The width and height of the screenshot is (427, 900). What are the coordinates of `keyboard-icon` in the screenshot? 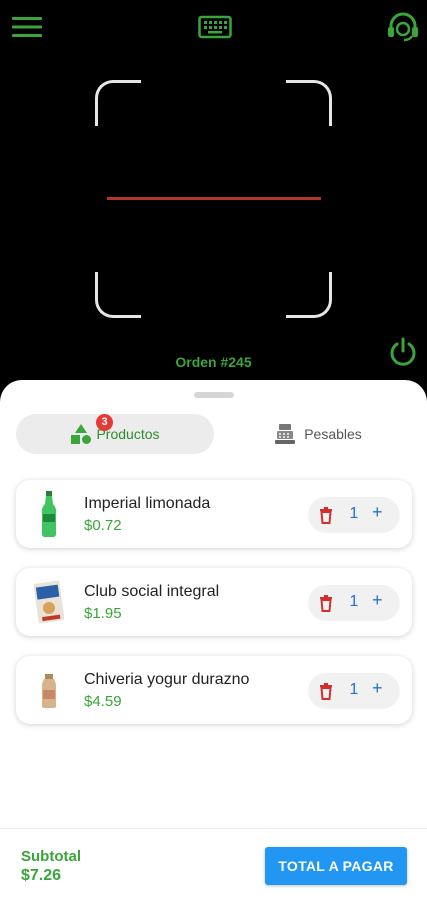 It's located at (215, 27).